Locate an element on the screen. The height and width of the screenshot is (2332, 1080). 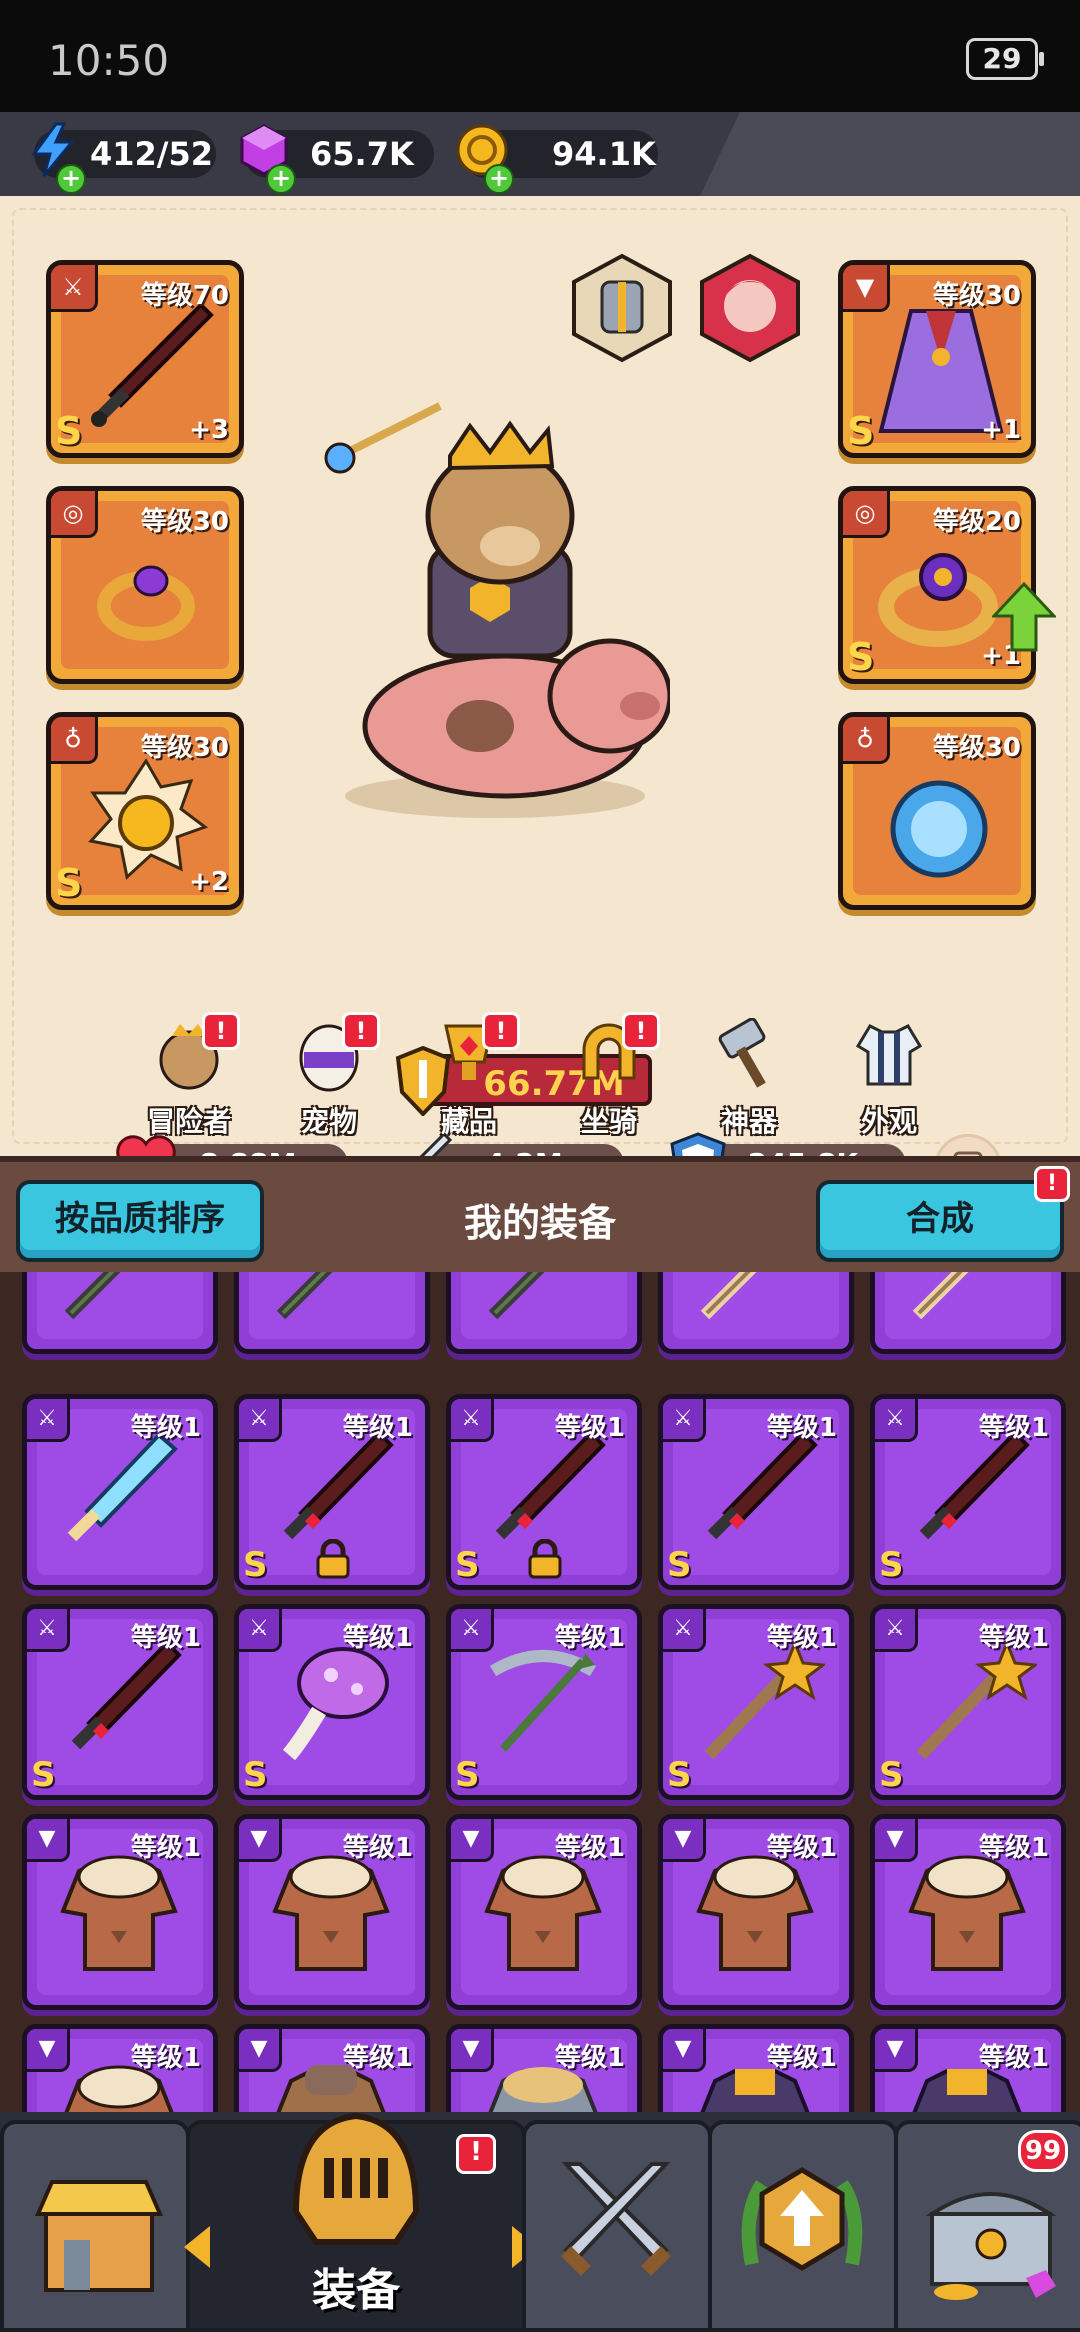
merge-alert-badge: ! is located at coordinates (1052, 1184).